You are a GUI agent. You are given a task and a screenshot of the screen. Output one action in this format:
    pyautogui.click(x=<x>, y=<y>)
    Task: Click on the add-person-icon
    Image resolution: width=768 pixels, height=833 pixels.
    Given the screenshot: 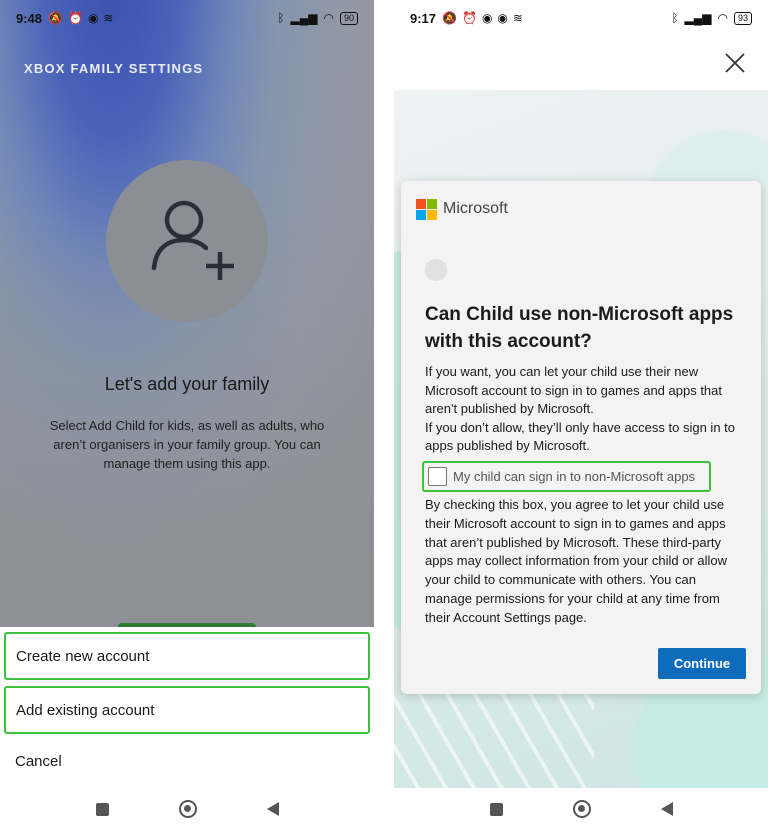 What is the action you would take?
    pyautogui.click(x=192, y=240)
    